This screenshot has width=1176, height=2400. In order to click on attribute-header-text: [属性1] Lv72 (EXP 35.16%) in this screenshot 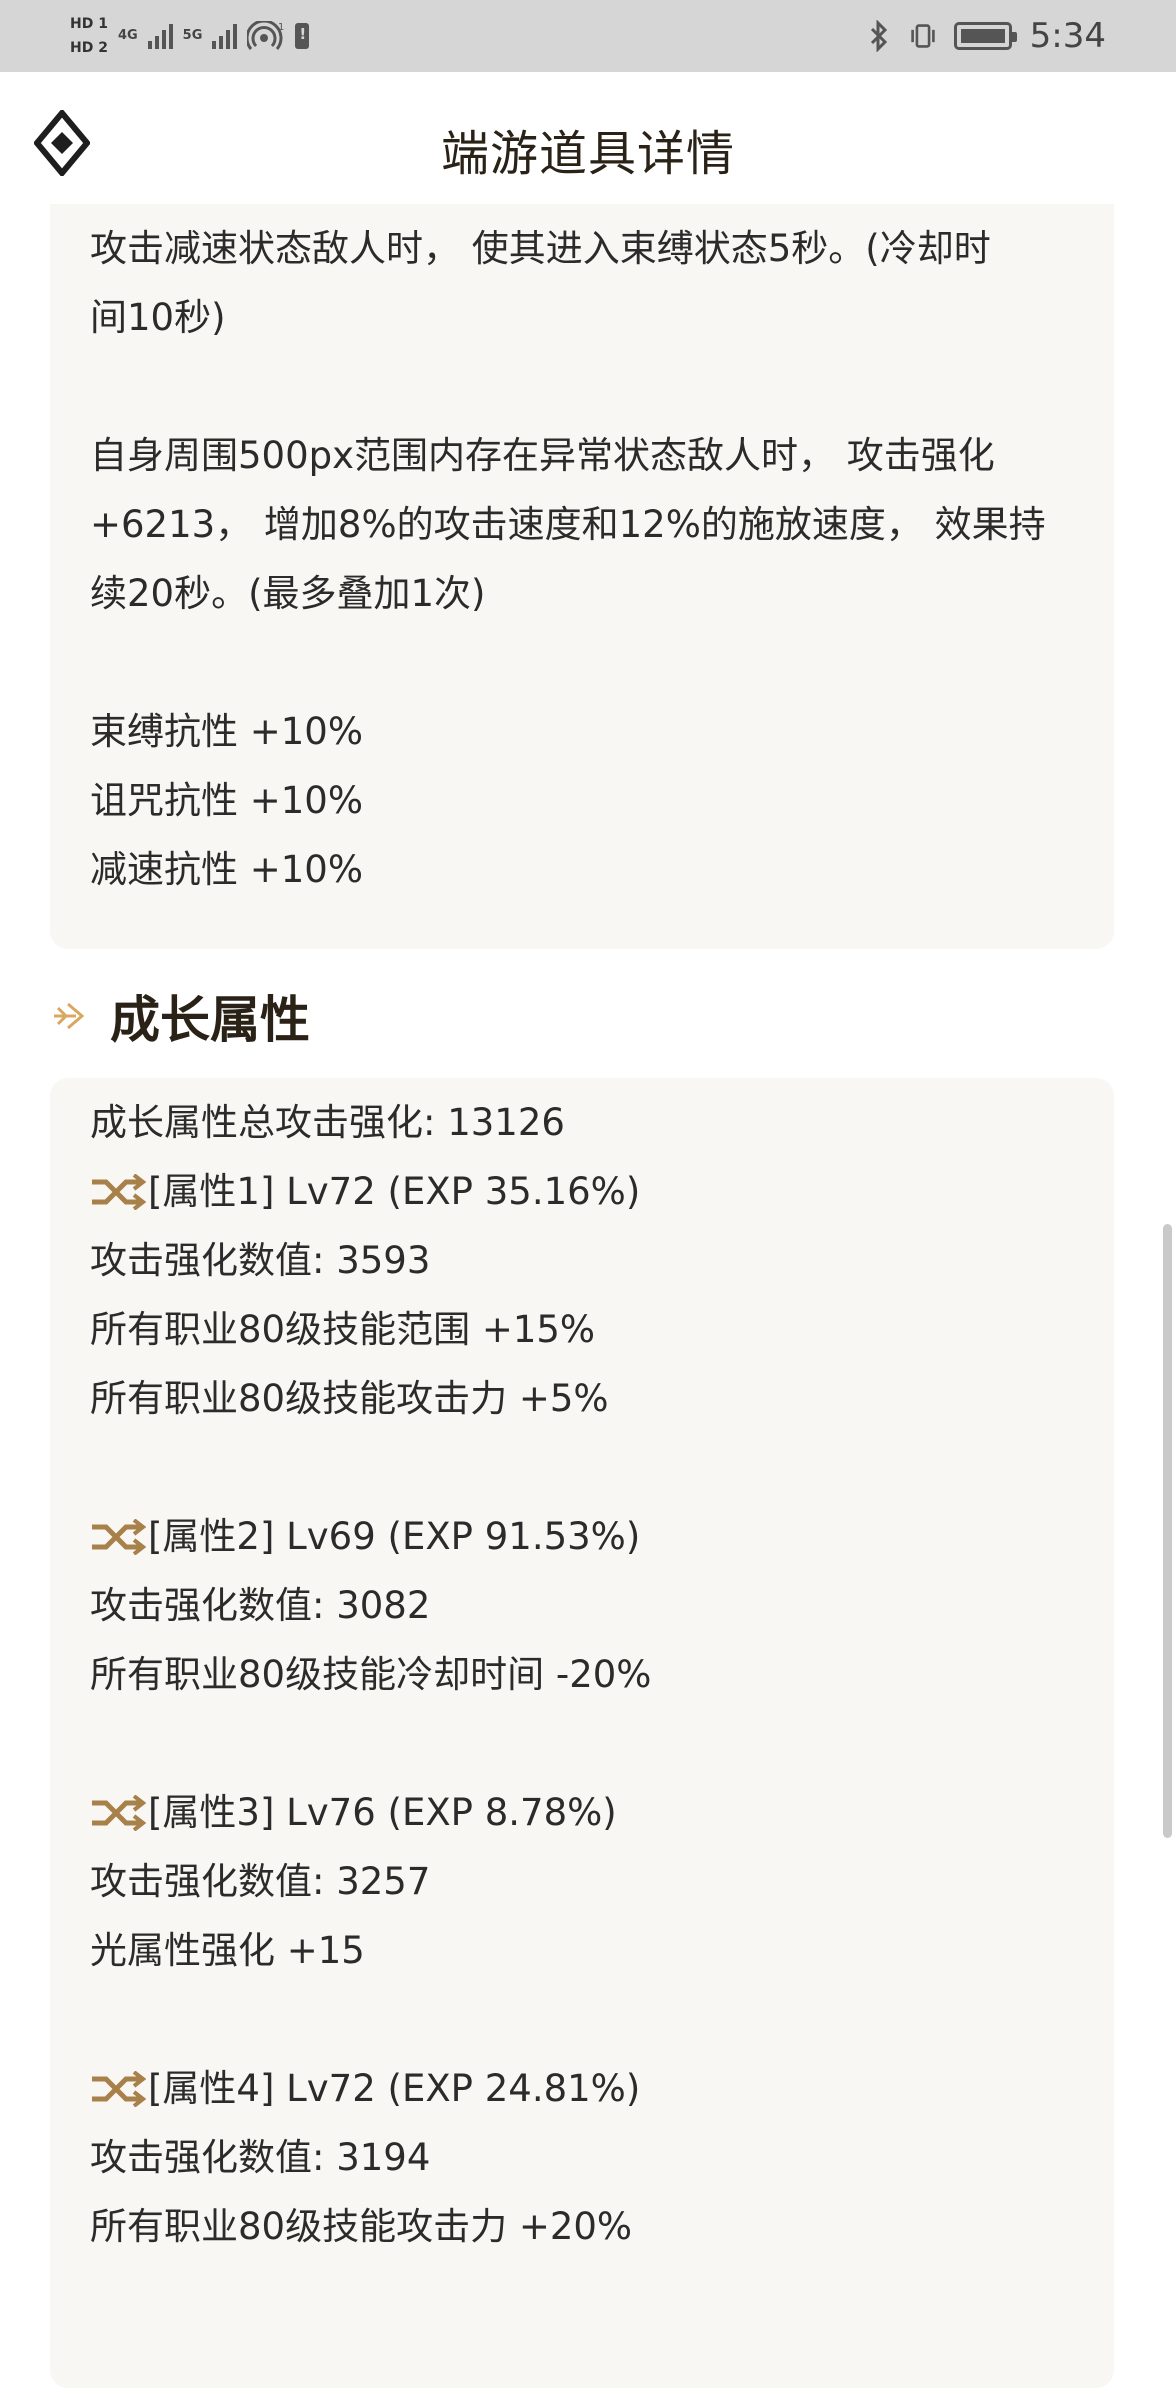, I will do `click(394, 1191)`.